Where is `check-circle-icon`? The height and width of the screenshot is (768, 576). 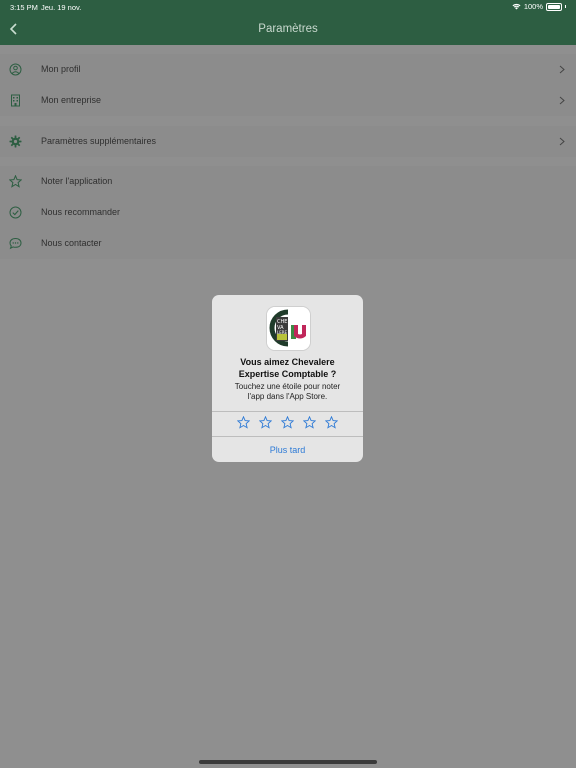 check-circle-icon is located at coordinates (15, 212).